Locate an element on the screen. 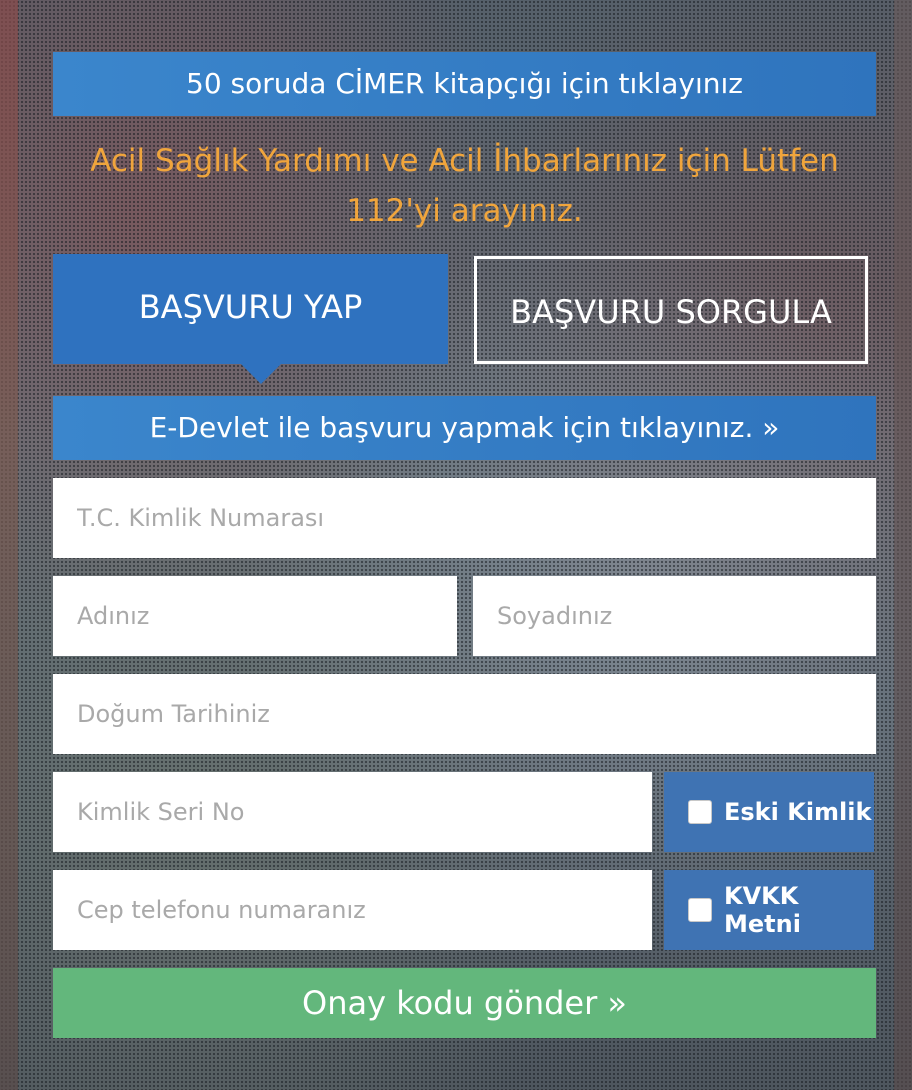 This screenshot has width=912, height=1090. birth-row is located at coordinates (464, 714).